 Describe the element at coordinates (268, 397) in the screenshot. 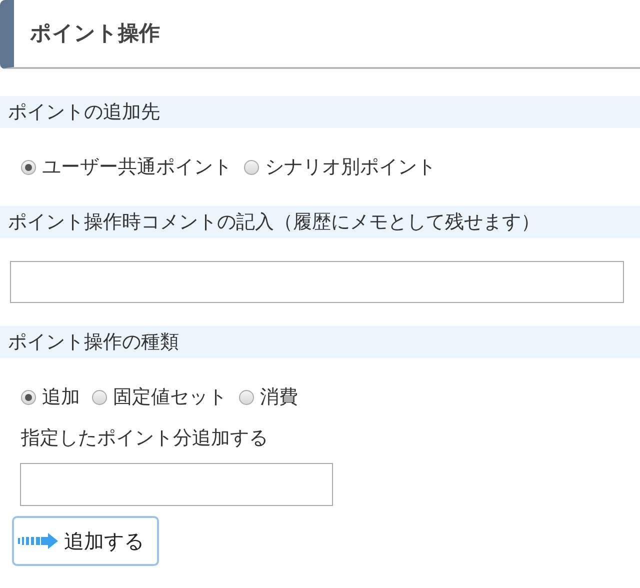

I see `radio-option: 消費` at that location.